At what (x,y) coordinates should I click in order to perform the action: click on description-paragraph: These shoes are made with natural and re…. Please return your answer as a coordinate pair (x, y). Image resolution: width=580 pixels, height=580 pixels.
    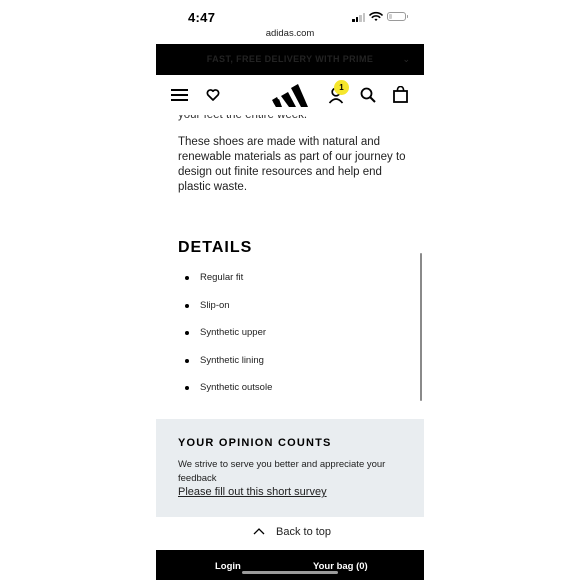
    Looking at the image, I should click on (292, 164).